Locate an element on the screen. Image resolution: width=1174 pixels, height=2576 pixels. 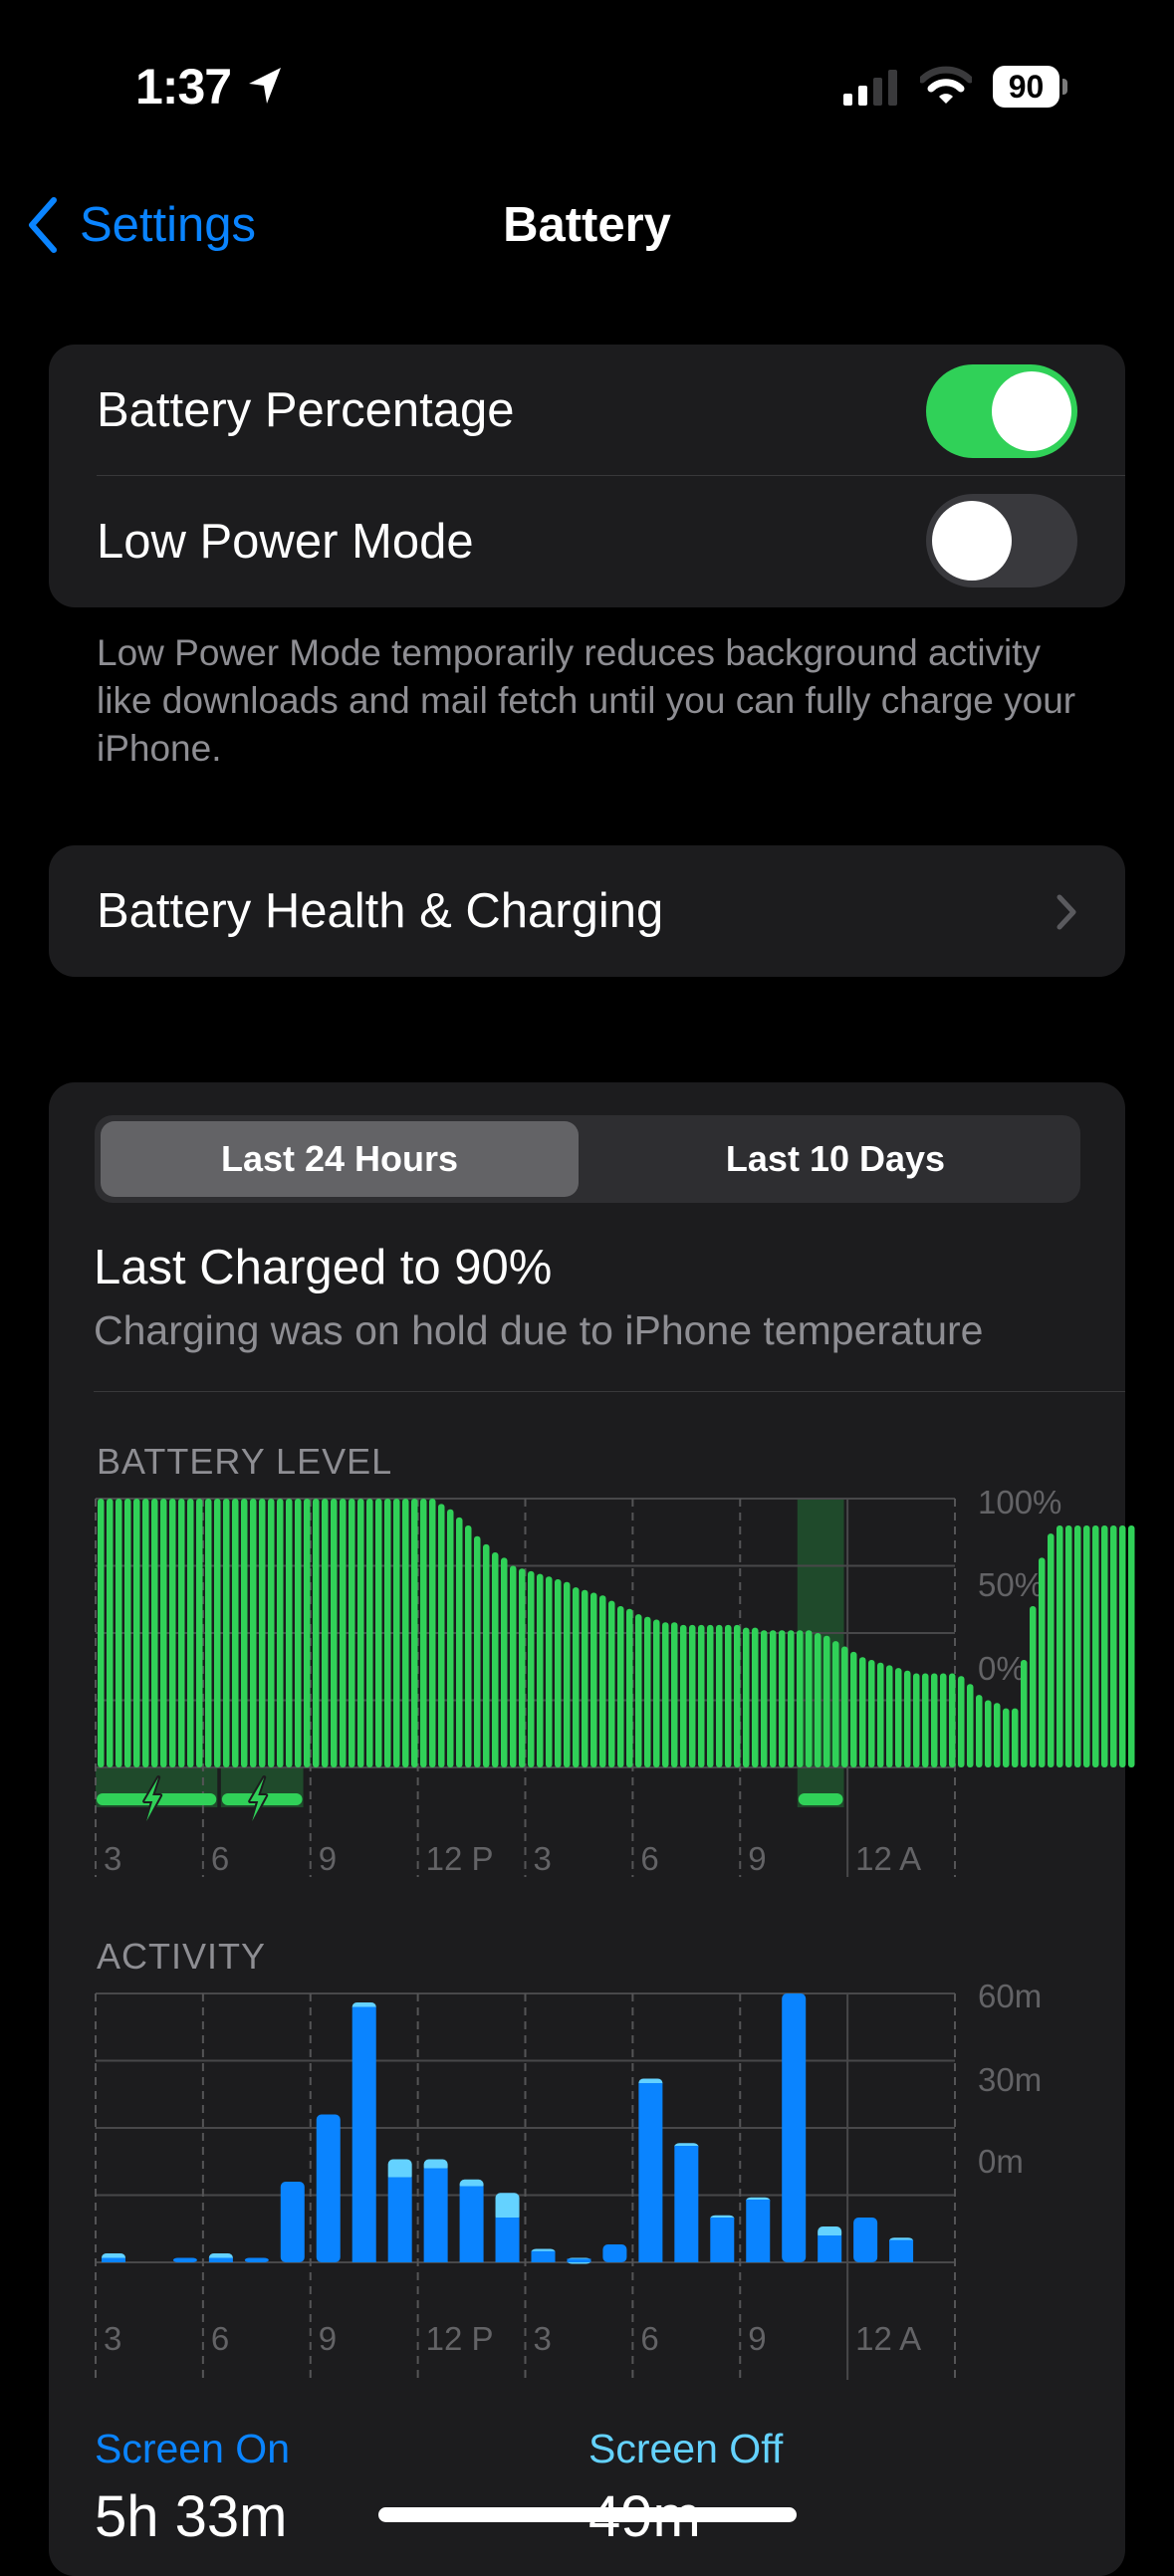
home-indicator is located at coordinates (587, 2514).